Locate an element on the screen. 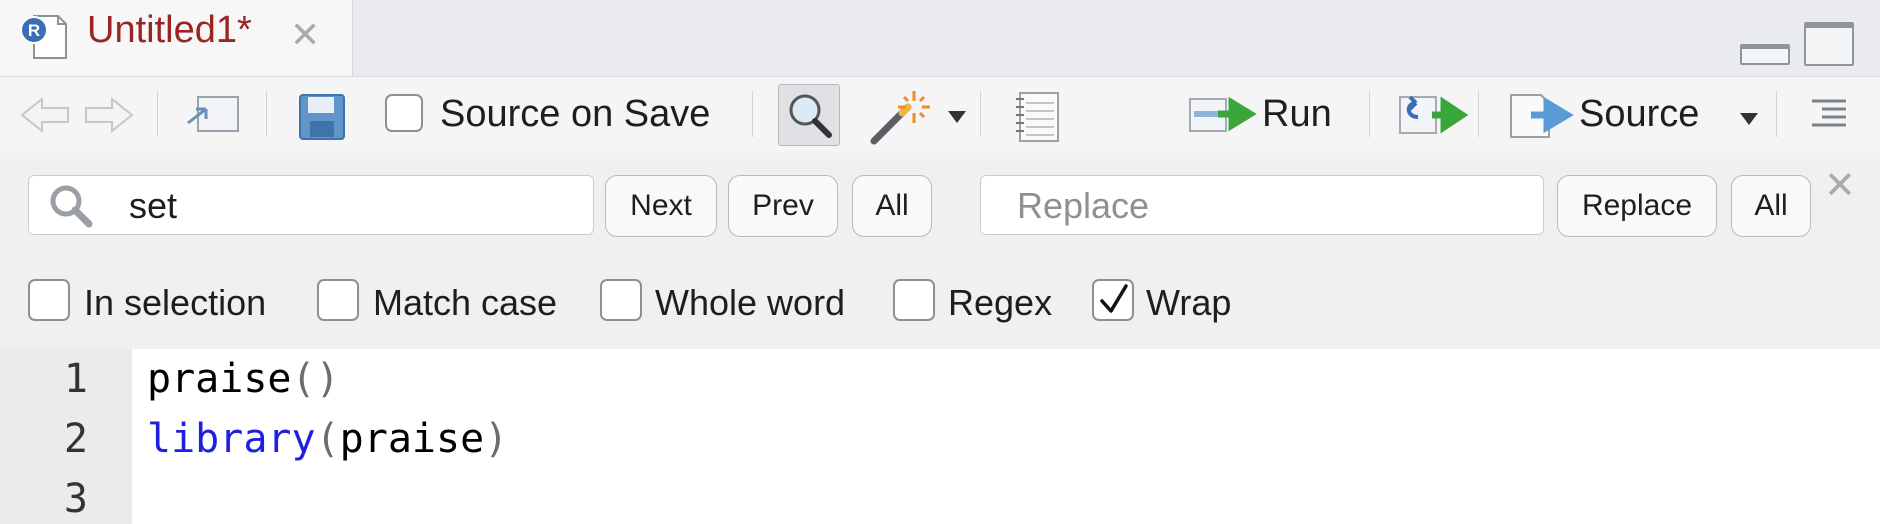  run-label: Run is located at coordinates (1297, 114).